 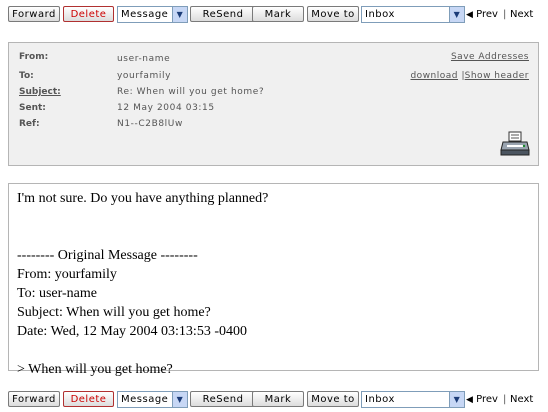 What do you see at coordinates (166, 108) in the screenshot?
I see `sent-value: 12 May 2004 03:15` at bounding box center [166, 108].